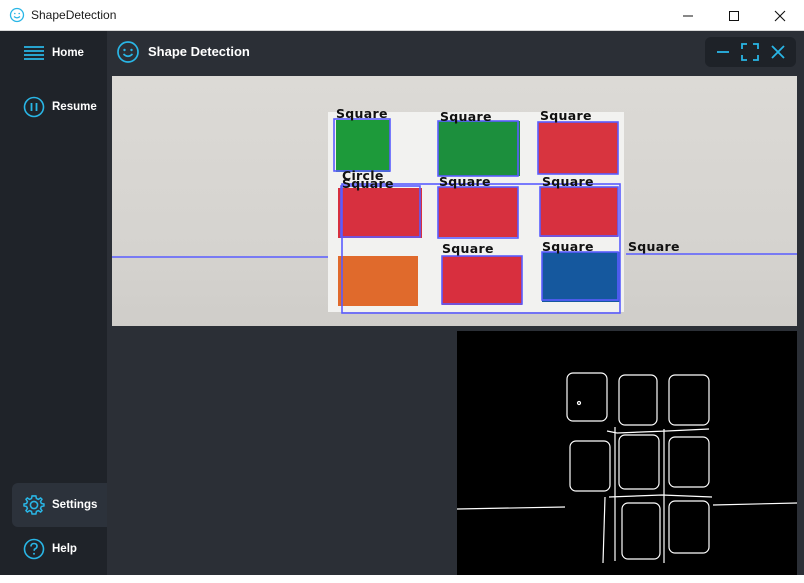 Image resolution: width=804 pixels, height=583 pixels. I want to click on page-title: Shape Detection, so click(199, 51).